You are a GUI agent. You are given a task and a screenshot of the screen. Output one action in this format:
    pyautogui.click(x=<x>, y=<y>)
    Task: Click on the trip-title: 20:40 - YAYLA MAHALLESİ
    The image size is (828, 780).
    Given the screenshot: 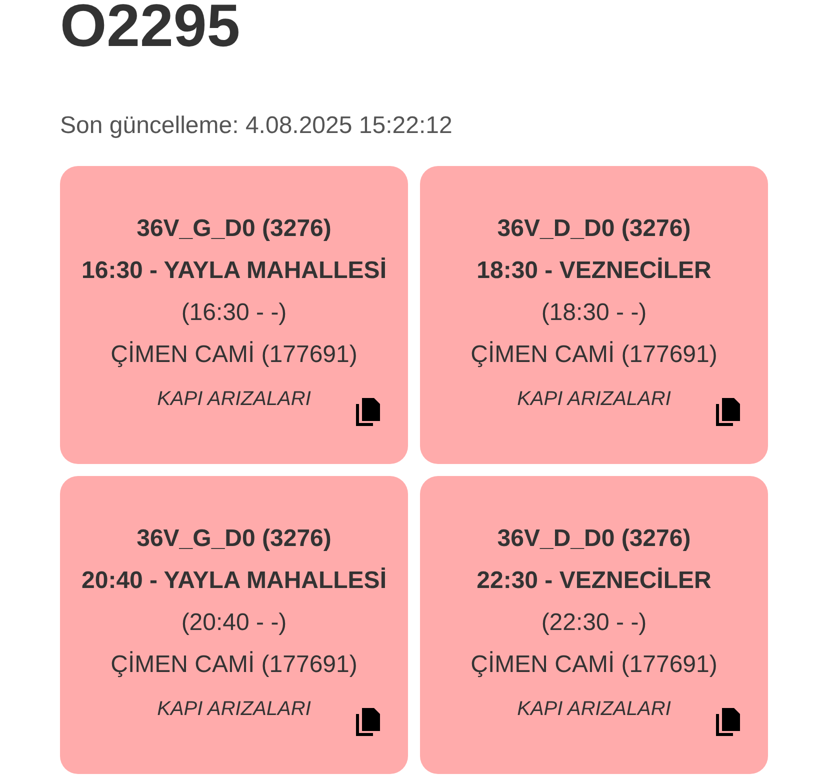 What is the action you would take?
    pyautogui.click(x=234, y=581)
    